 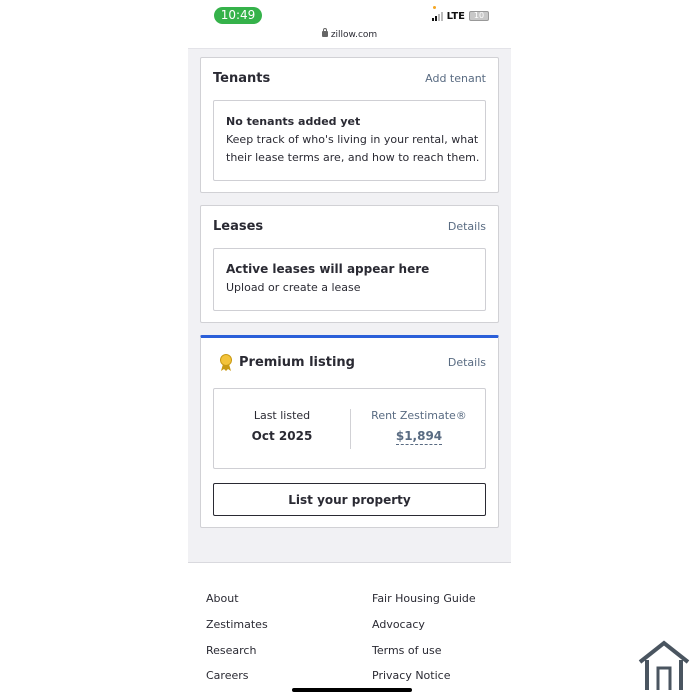 What do you see at coordinates (282, 415) in the screenshot?
I see `last-listed-label: Last listed` at bounding box center [282, 415].